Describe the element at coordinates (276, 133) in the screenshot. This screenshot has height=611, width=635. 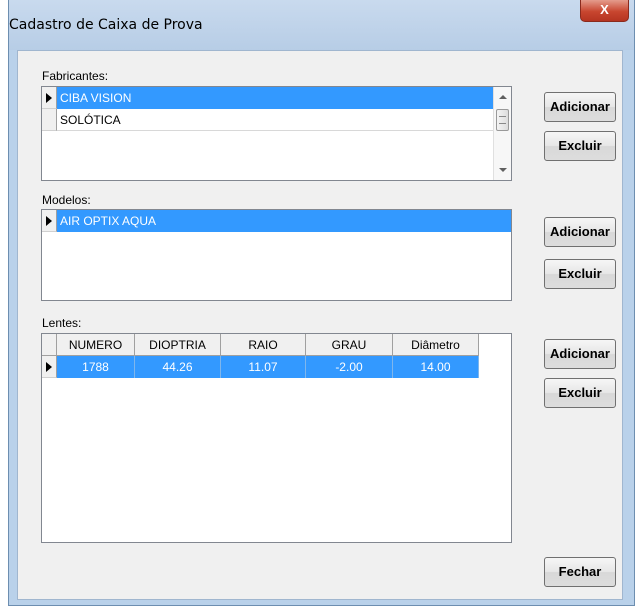
I see `fabricantes-list: CIBA VISION SOLÓTICA` at that location.